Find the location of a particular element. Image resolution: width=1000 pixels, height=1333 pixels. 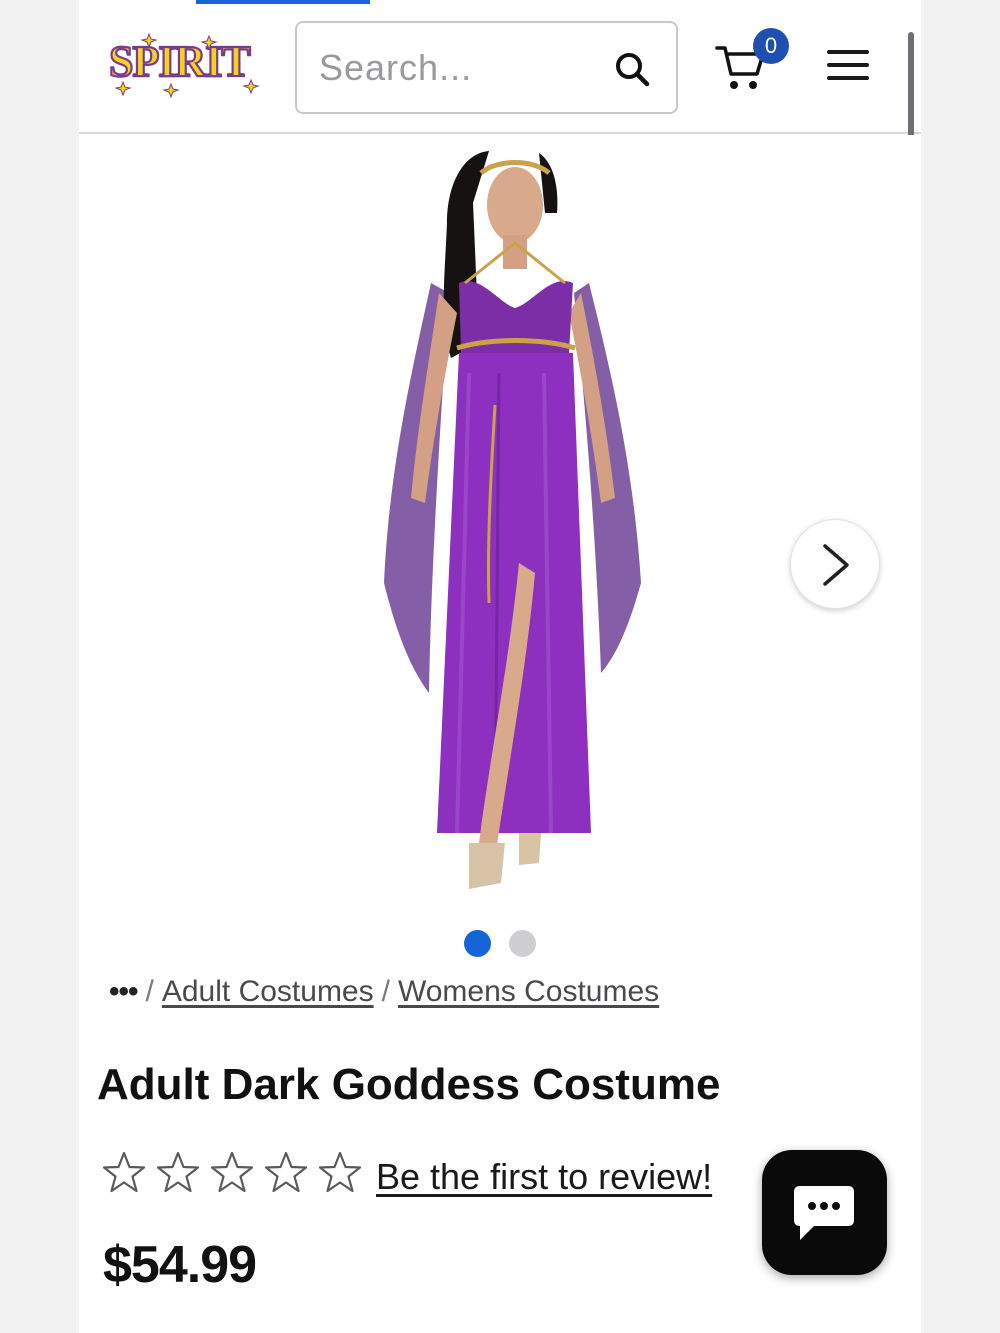

cart-button: 0 is located at coordinates (752, 62).